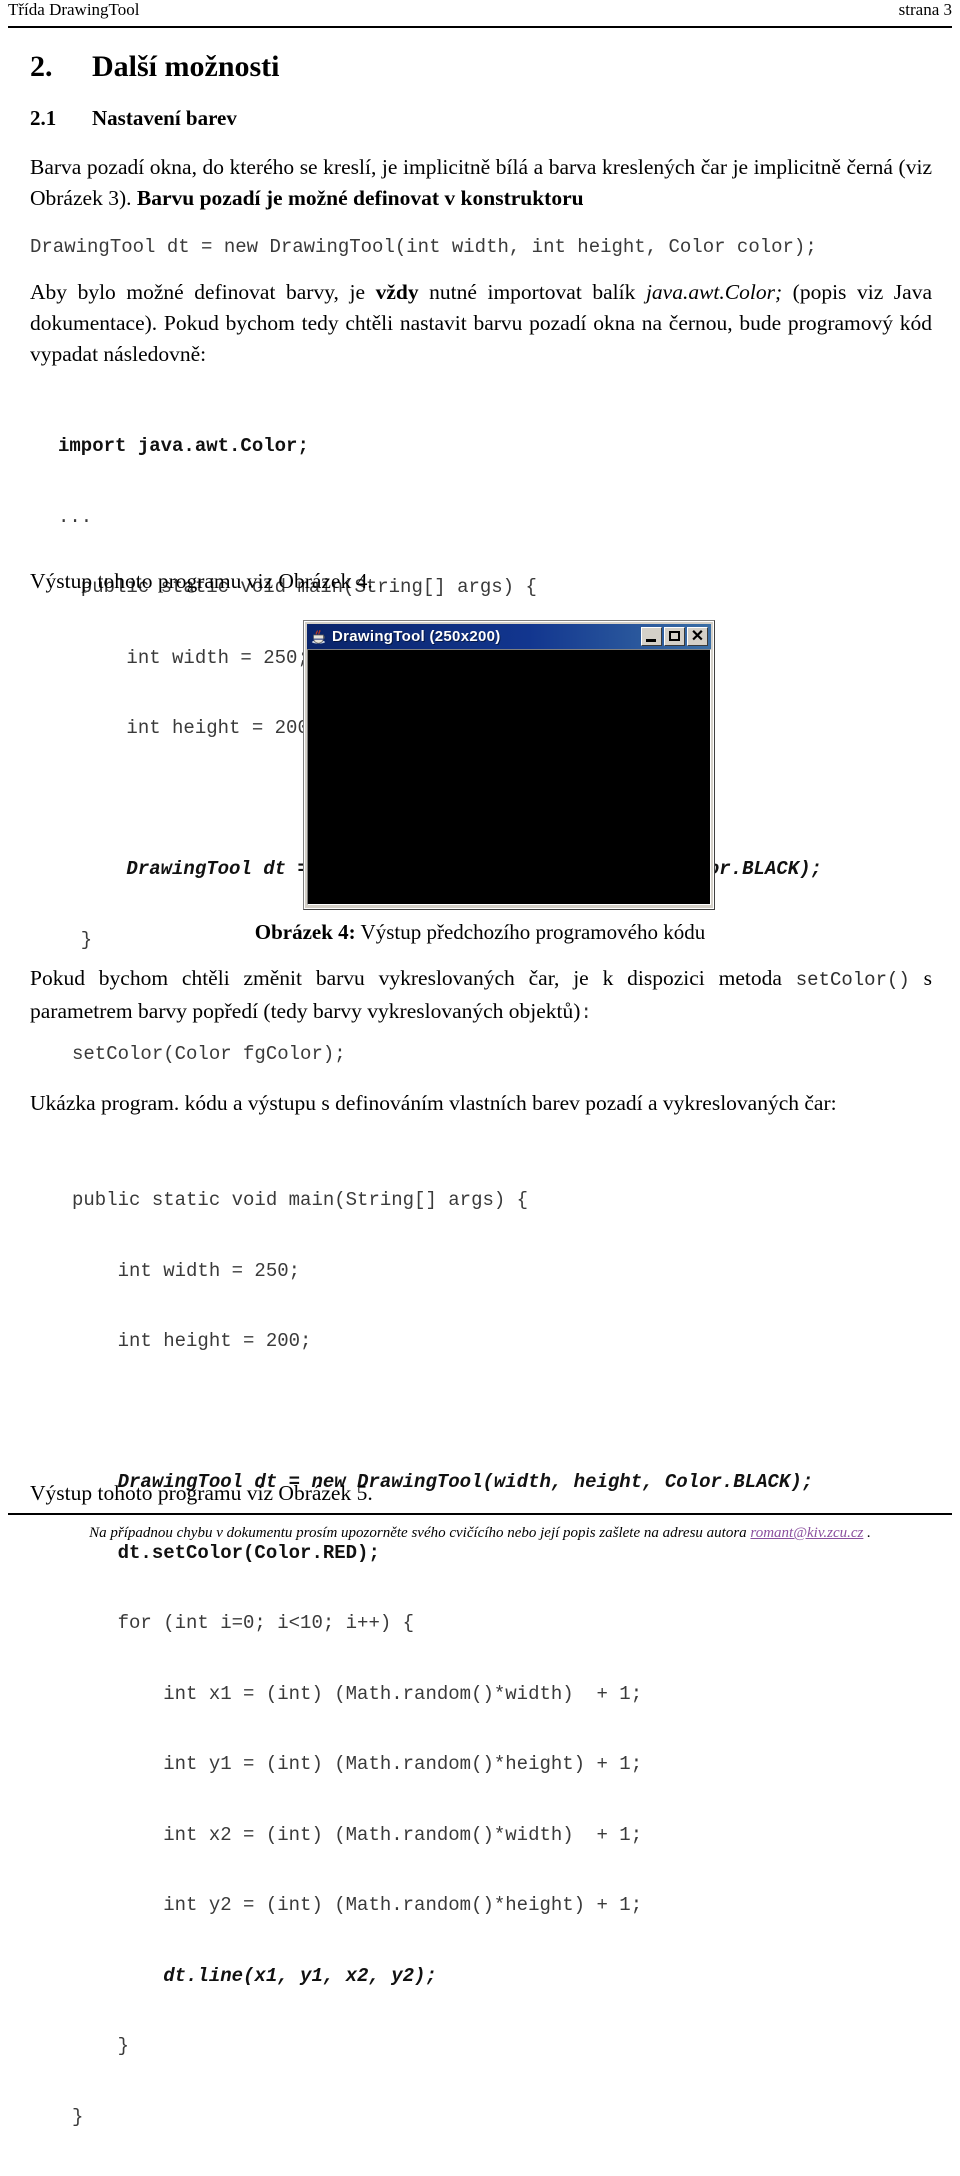  Describe the element at coordinates (397, 292) in the screenshot. I see `p2-emphasis-vzdy: vždy` at that location.